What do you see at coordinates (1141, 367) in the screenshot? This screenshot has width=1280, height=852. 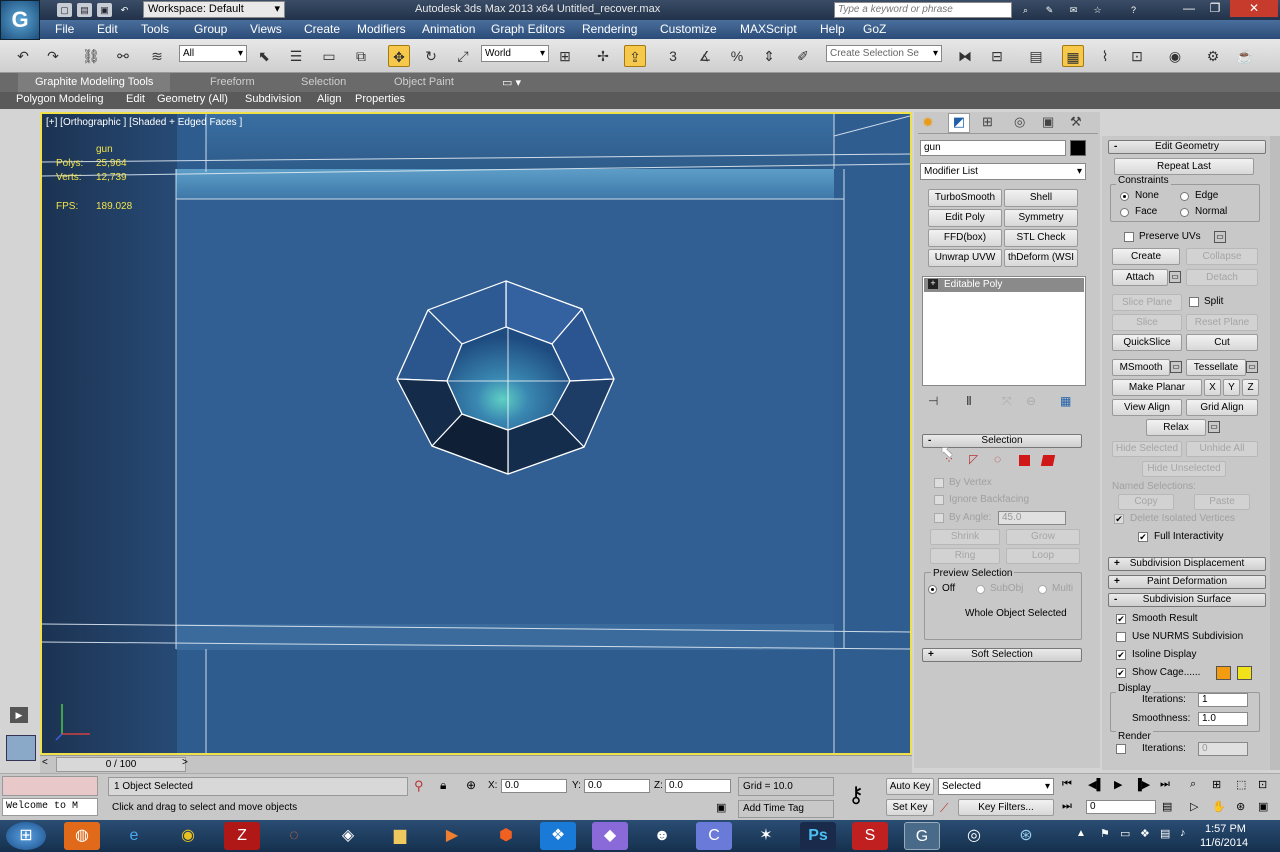 I see `msmooth-button: MSmooth` at bounding box center [1141, 367].